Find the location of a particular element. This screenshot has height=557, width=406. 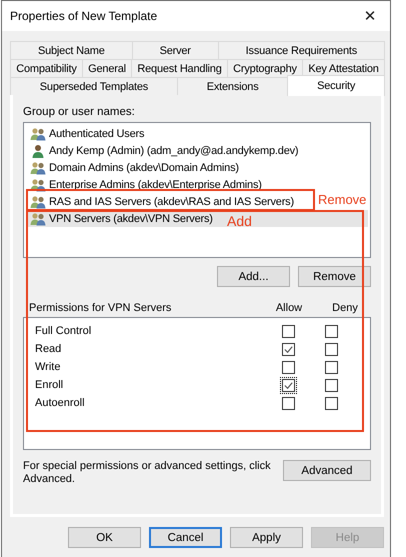

principal-name: VPN Servers (akdev\VPN Servers) is located at coordinates (131, 218).